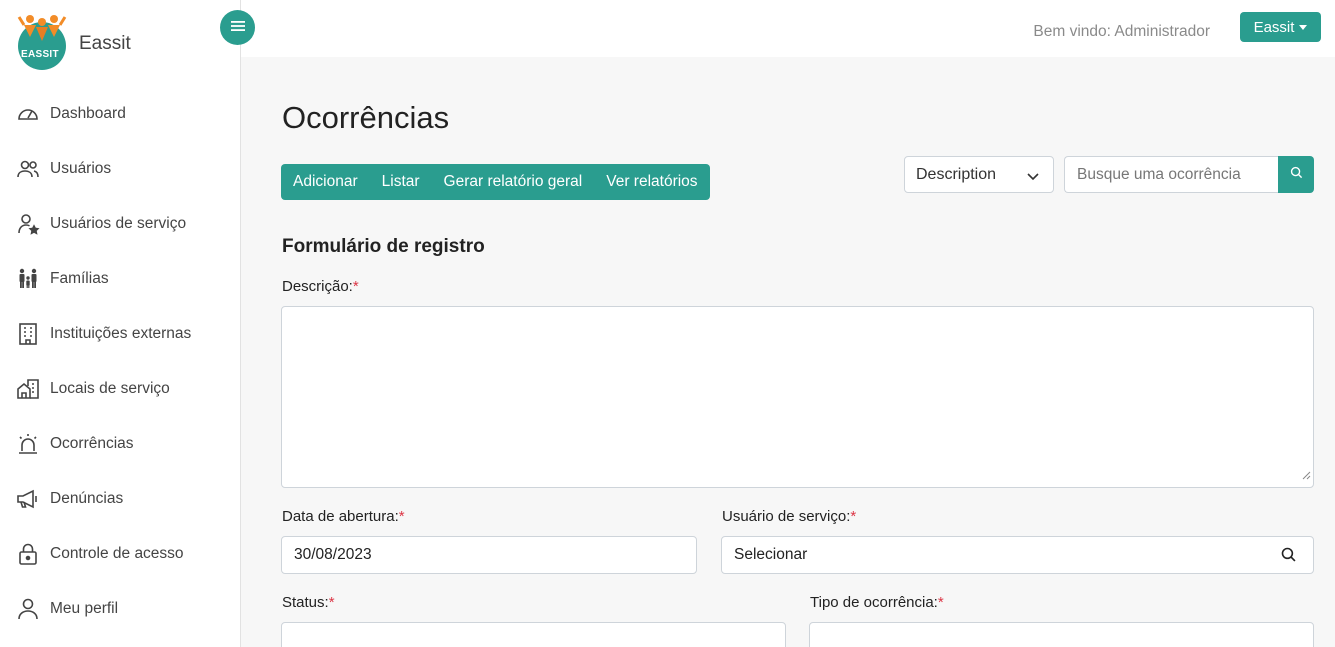 The height and width of the screenshot is (647, 1335). I want to click on sidebar-item-dashboard: Dashboard, so click(120, 113).